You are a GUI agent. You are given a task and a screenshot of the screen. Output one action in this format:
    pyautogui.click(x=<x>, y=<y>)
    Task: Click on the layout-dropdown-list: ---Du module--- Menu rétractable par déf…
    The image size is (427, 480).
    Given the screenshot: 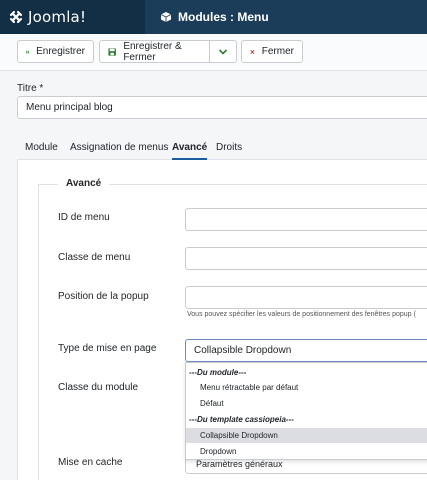 What is the action you would take?
    pyautogui.click(x=306, y=411)
    